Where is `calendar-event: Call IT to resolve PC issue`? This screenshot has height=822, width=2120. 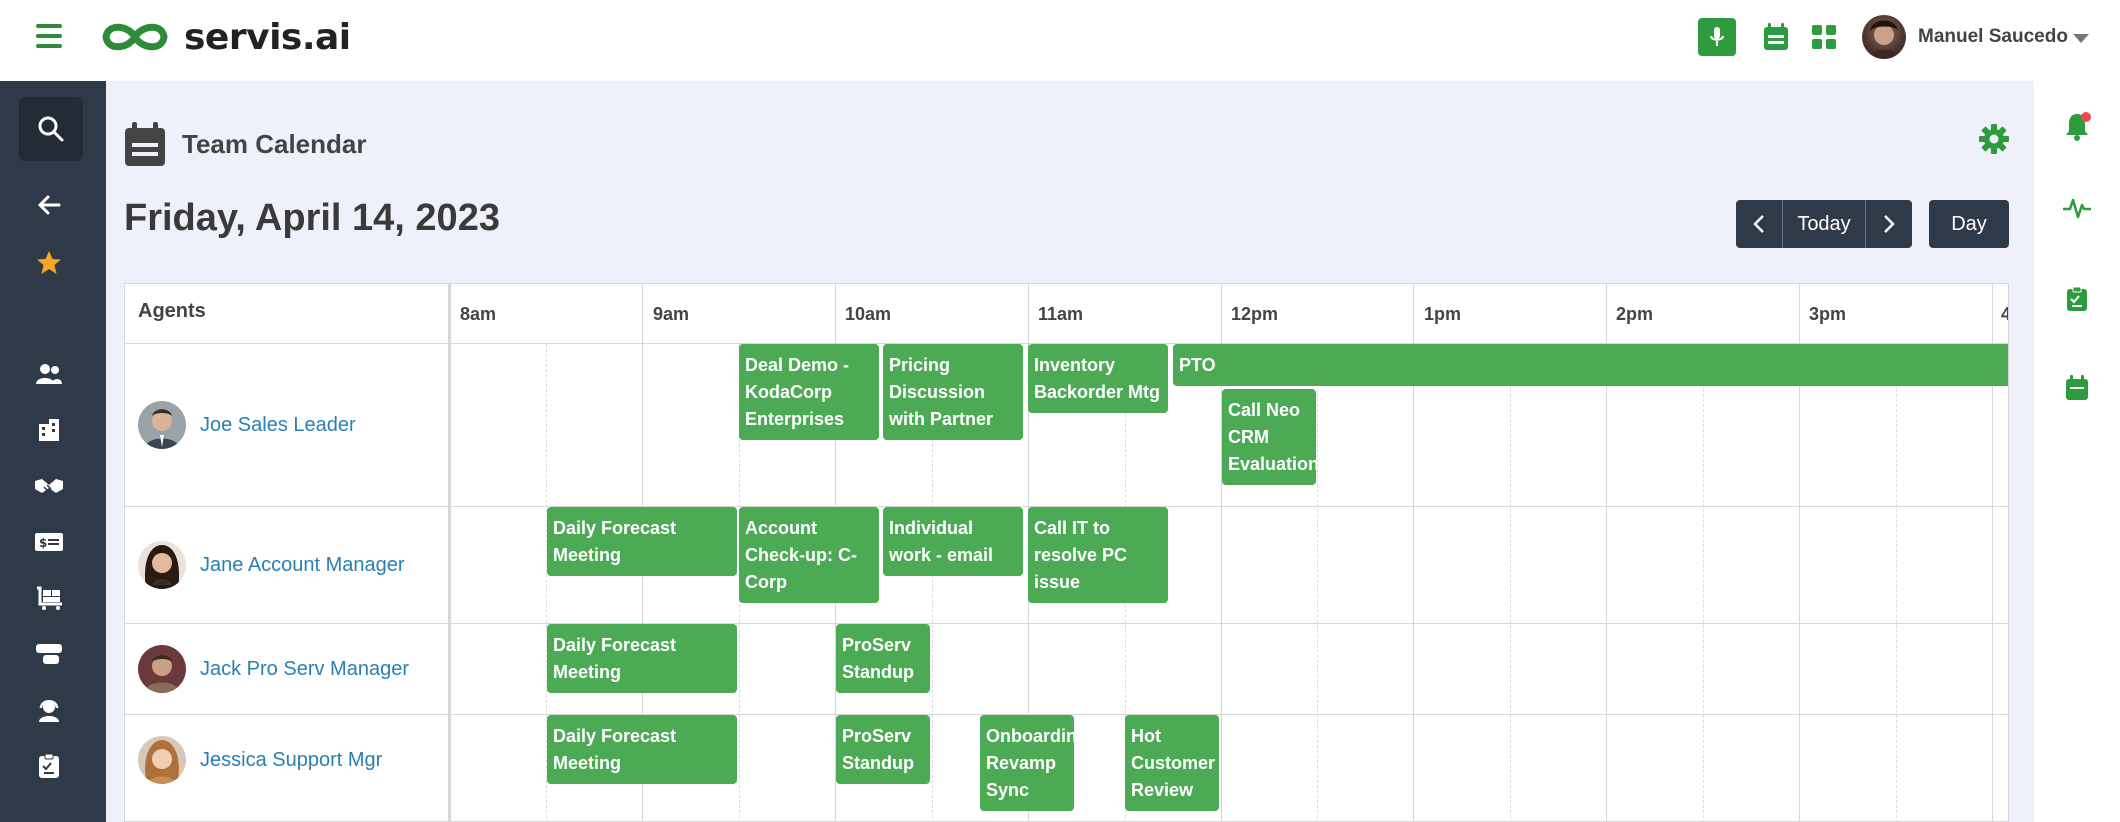 calendar-event: Call IT to resolve PC issue is located at coordinates (1098, 555).